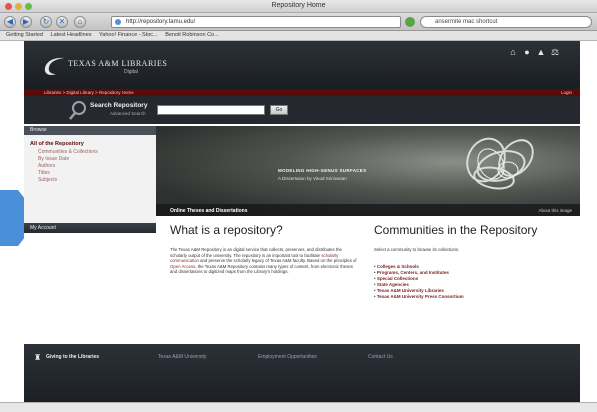 The width and height of the screenshot is (597, 412). I want to click on my-account-header: My Account, so click(90, 228).